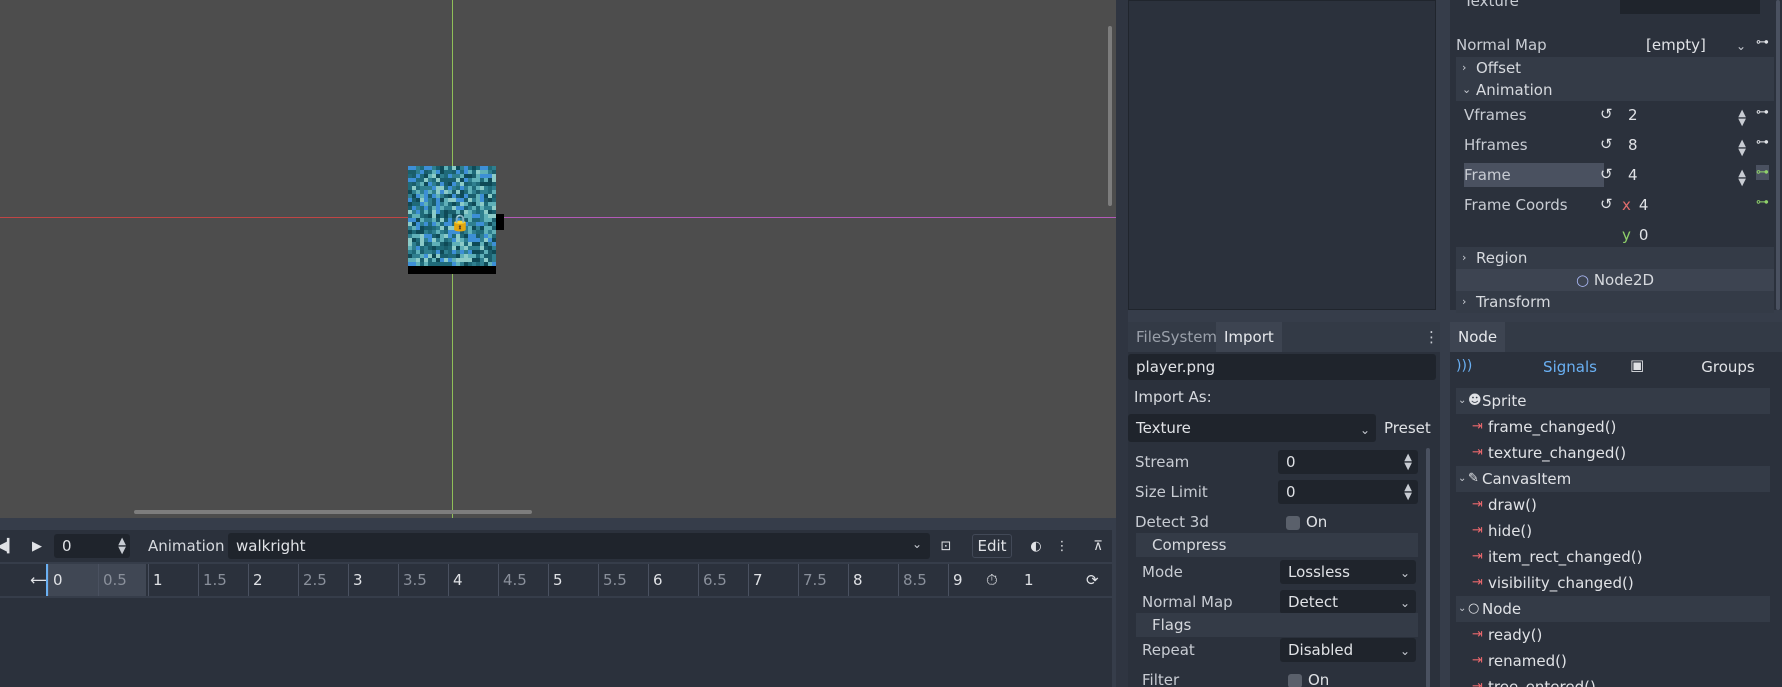 This screenshot has width=1782, height=687. I want to click on animation-track-area, so click(556, 642).